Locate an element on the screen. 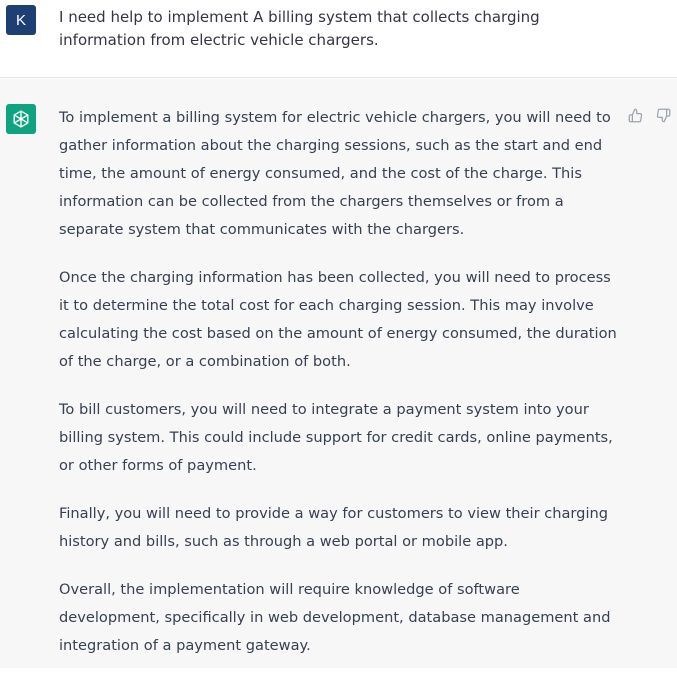 This screenshot has height=680, width=677. thumbs-up-icon is located at coordinates (635, 115).